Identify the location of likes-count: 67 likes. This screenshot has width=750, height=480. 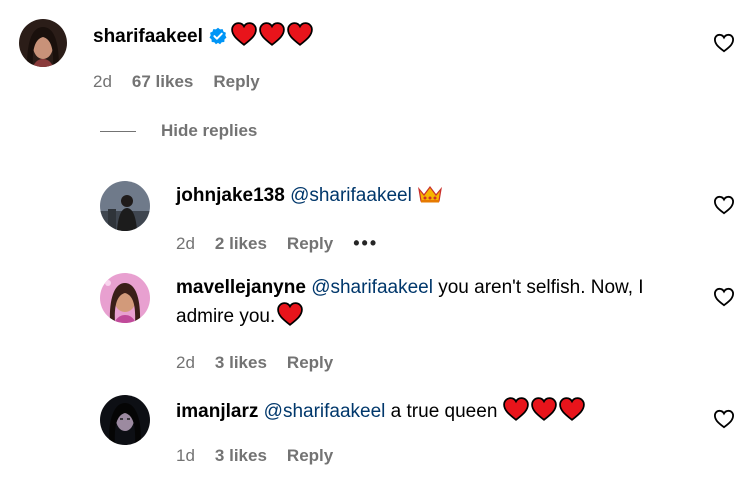
(162, 82).